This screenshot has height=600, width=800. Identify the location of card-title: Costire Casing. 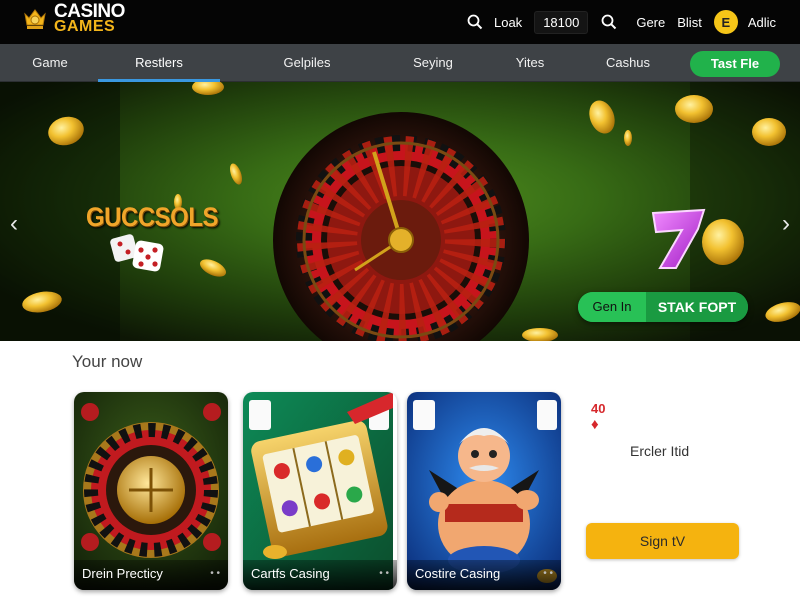
(458, 573).